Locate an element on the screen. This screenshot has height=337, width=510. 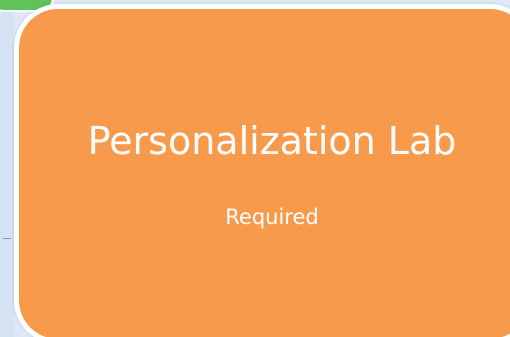
side-panel is located at coordinates (7, 168).